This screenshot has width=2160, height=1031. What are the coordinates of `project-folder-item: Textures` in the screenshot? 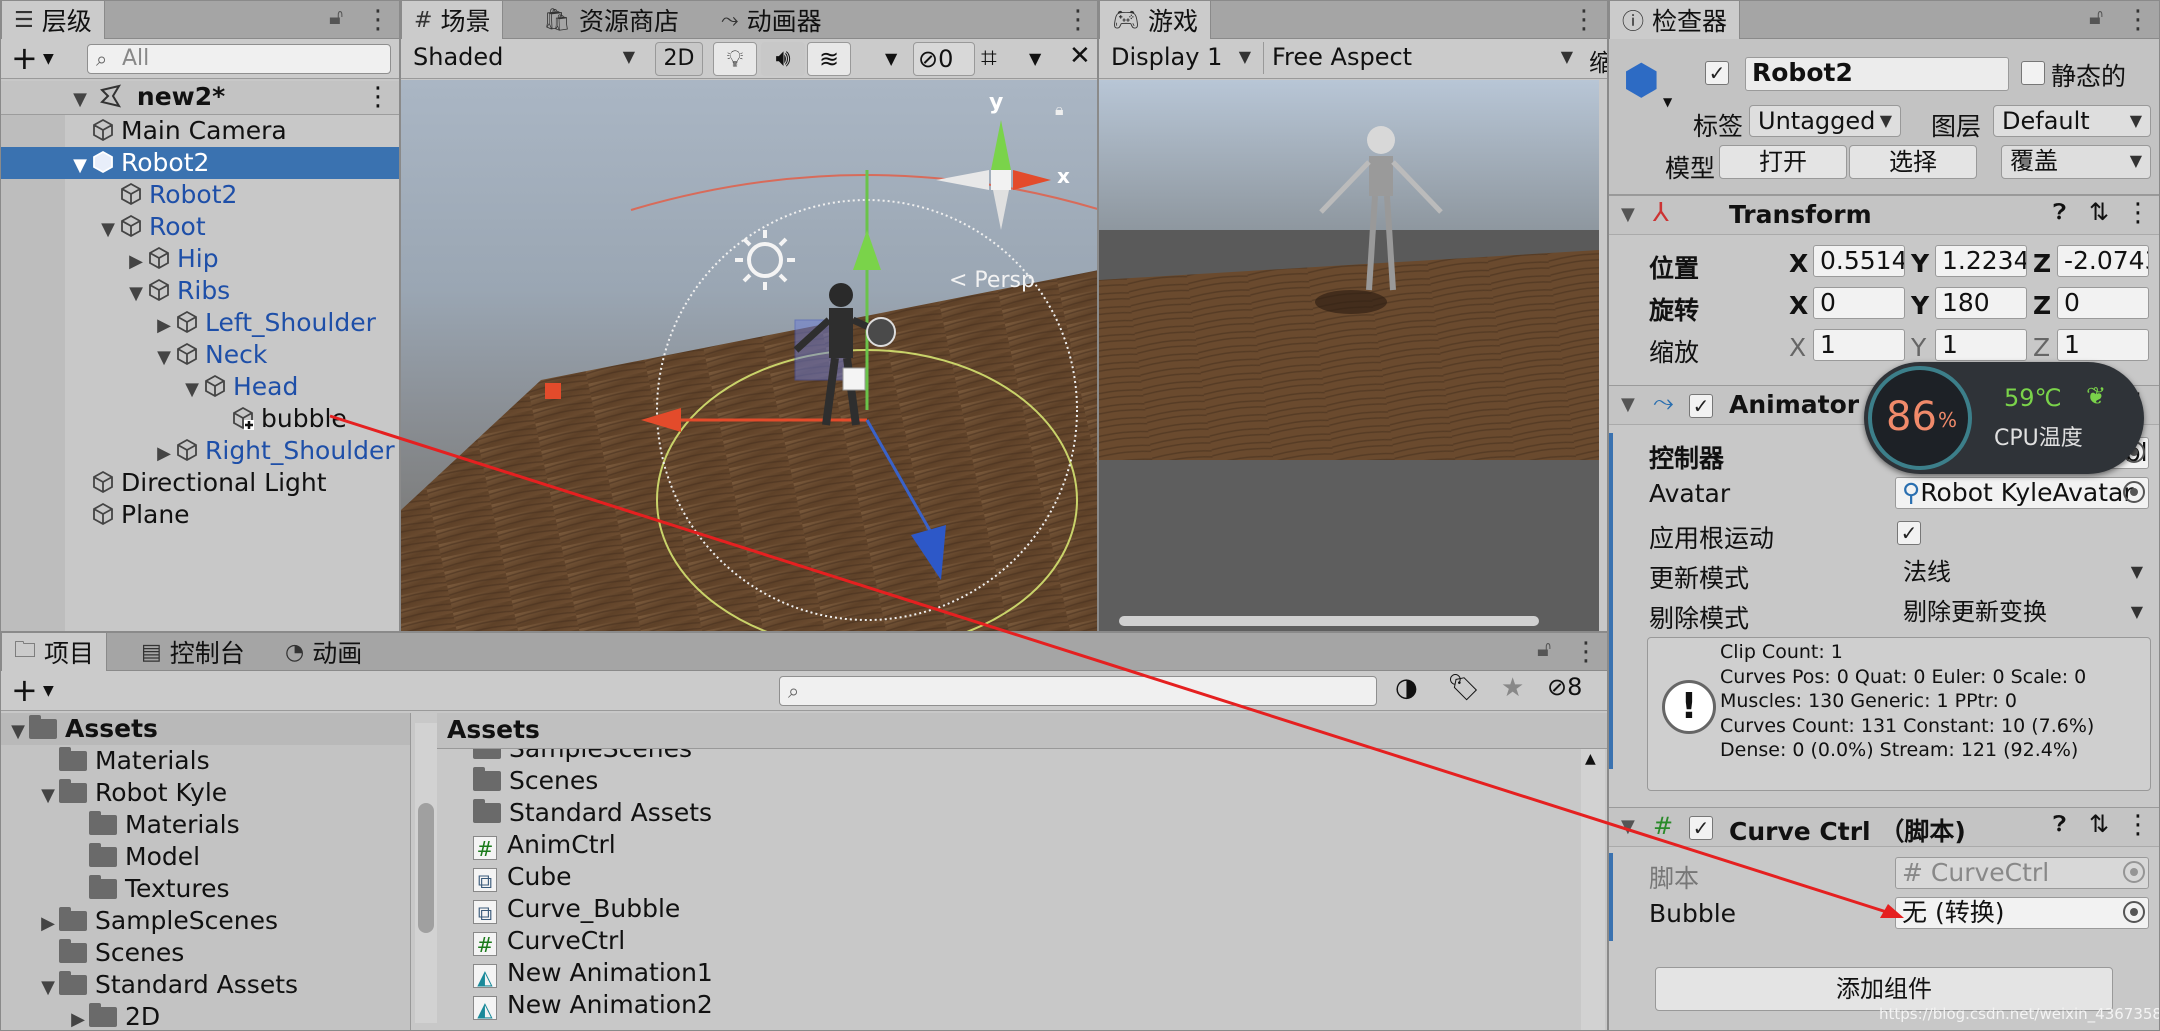 It's located at (205, 889).